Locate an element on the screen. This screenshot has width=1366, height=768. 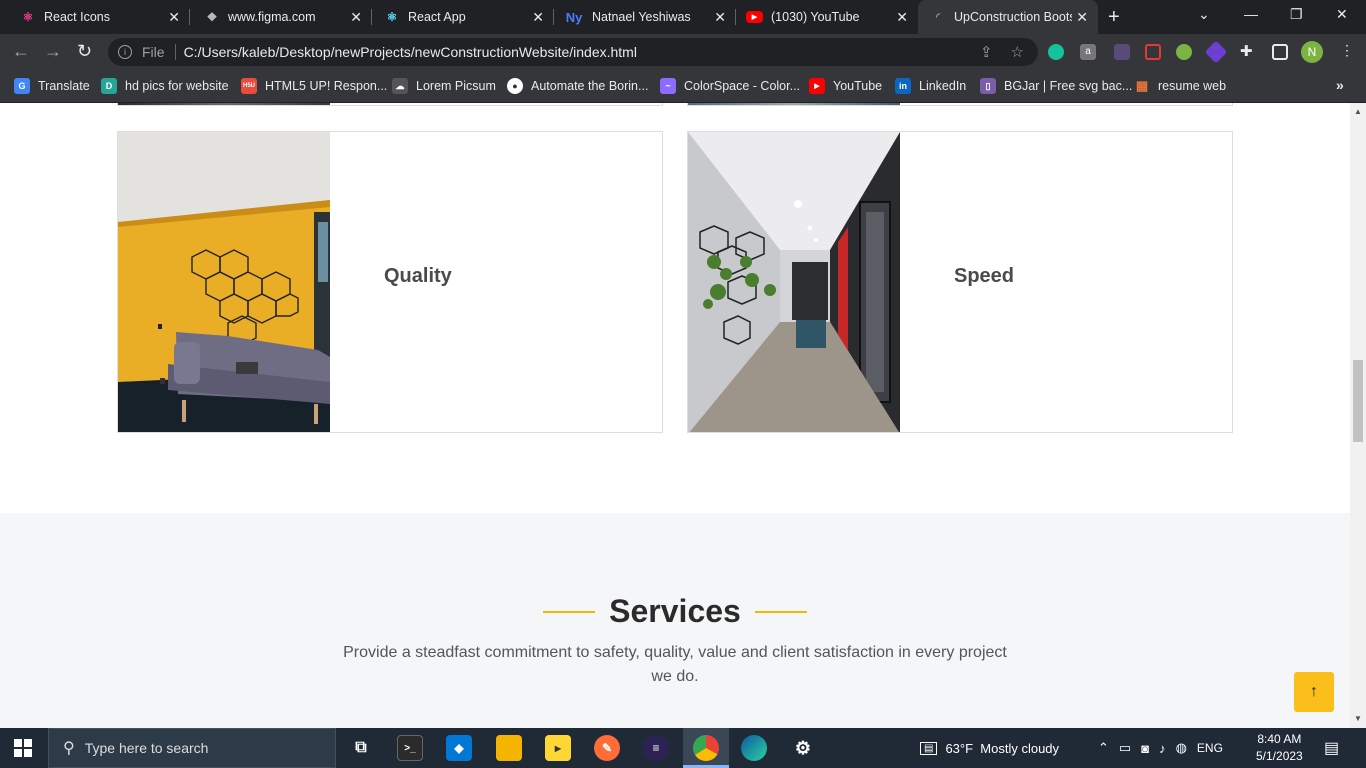
bookmark-resume-web: ▦ resume web is located at coordinates (1180, 86).